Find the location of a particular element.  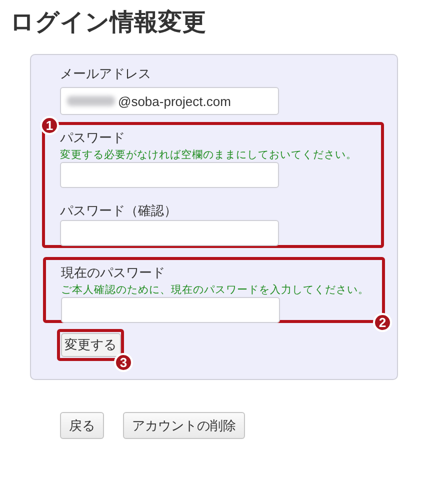

submit-button: 変更する is located at coordinates (90, 345).